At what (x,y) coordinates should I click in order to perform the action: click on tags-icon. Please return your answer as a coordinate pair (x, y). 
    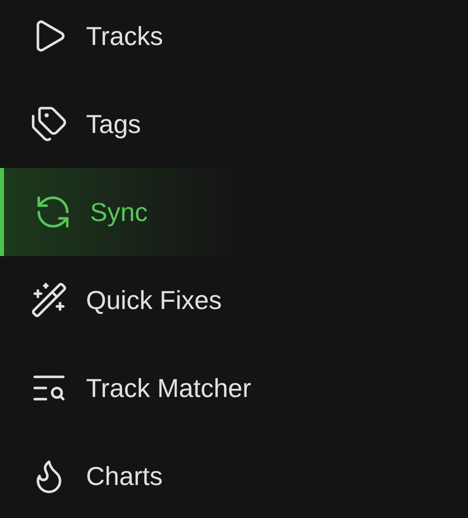
    Looking at the image, I should click on (49, 124).